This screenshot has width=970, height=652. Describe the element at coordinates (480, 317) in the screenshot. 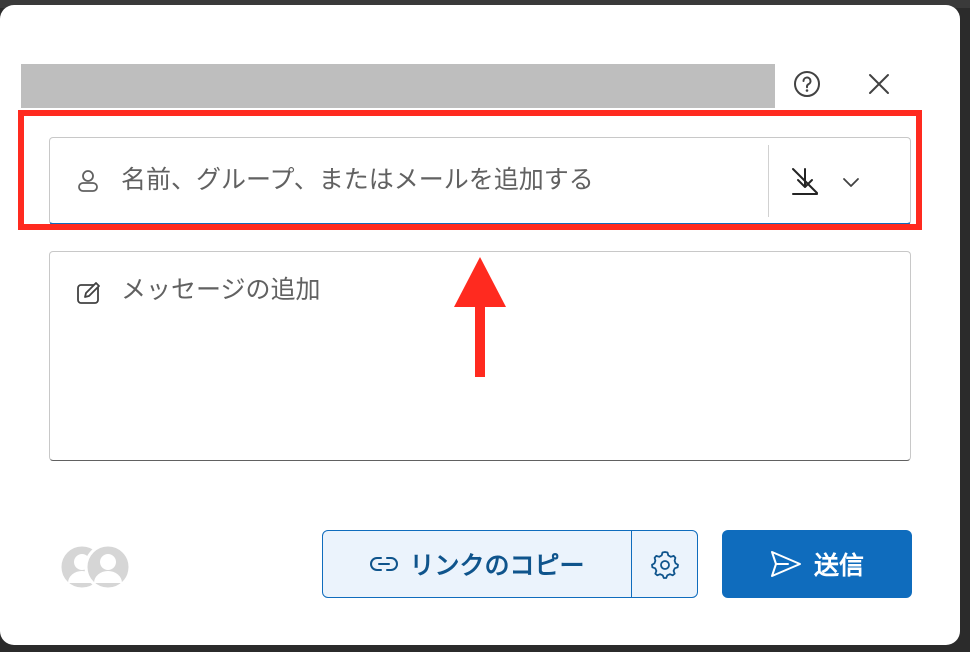

I see `annotation-arrow-icon` at that location.